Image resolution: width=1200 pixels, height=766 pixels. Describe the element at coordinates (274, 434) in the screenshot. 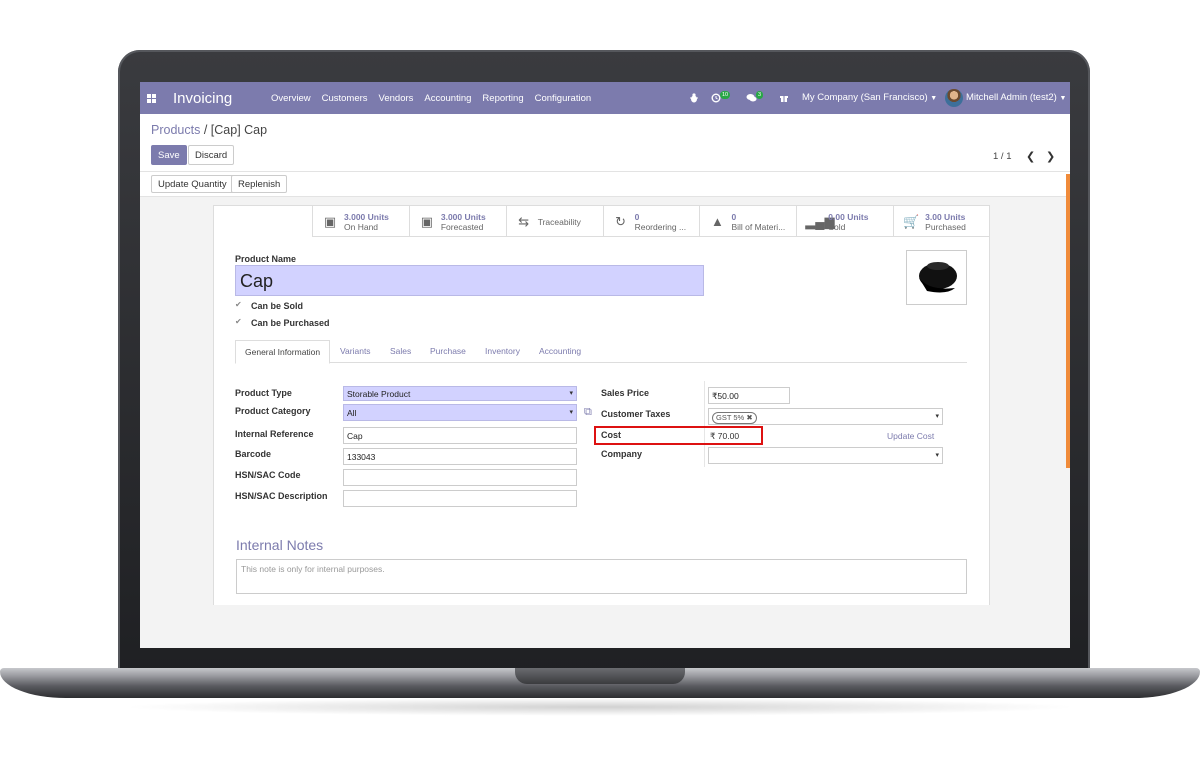

I see `internal-reference-label: Internal Reference` at that location.